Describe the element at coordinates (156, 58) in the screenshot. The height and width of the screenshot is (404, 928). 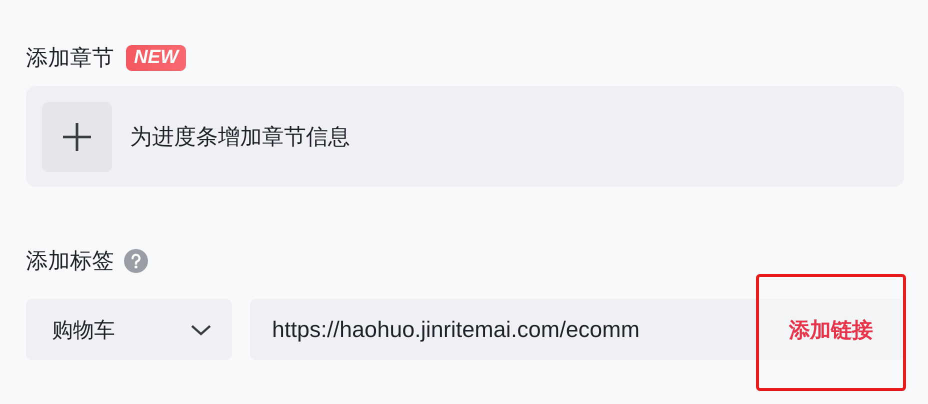
I see `new-badge: NEW` at that location.